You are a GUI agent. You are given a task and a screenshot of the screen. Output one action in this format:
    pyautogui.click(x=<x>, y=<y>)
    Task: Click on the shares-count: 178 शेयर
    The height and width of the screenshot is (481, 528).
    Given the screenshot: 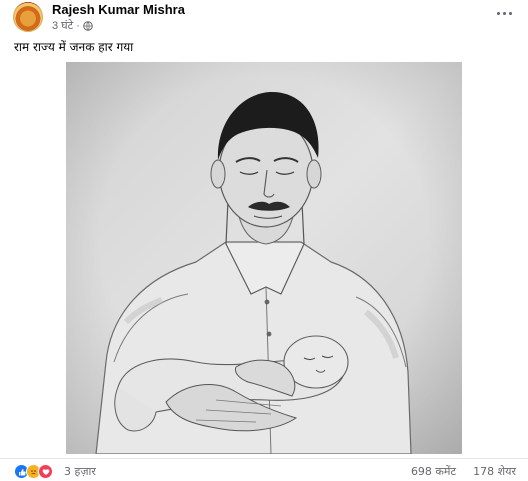 What is the action you would take?
    pyautogui.click(x=494, y=471)
    